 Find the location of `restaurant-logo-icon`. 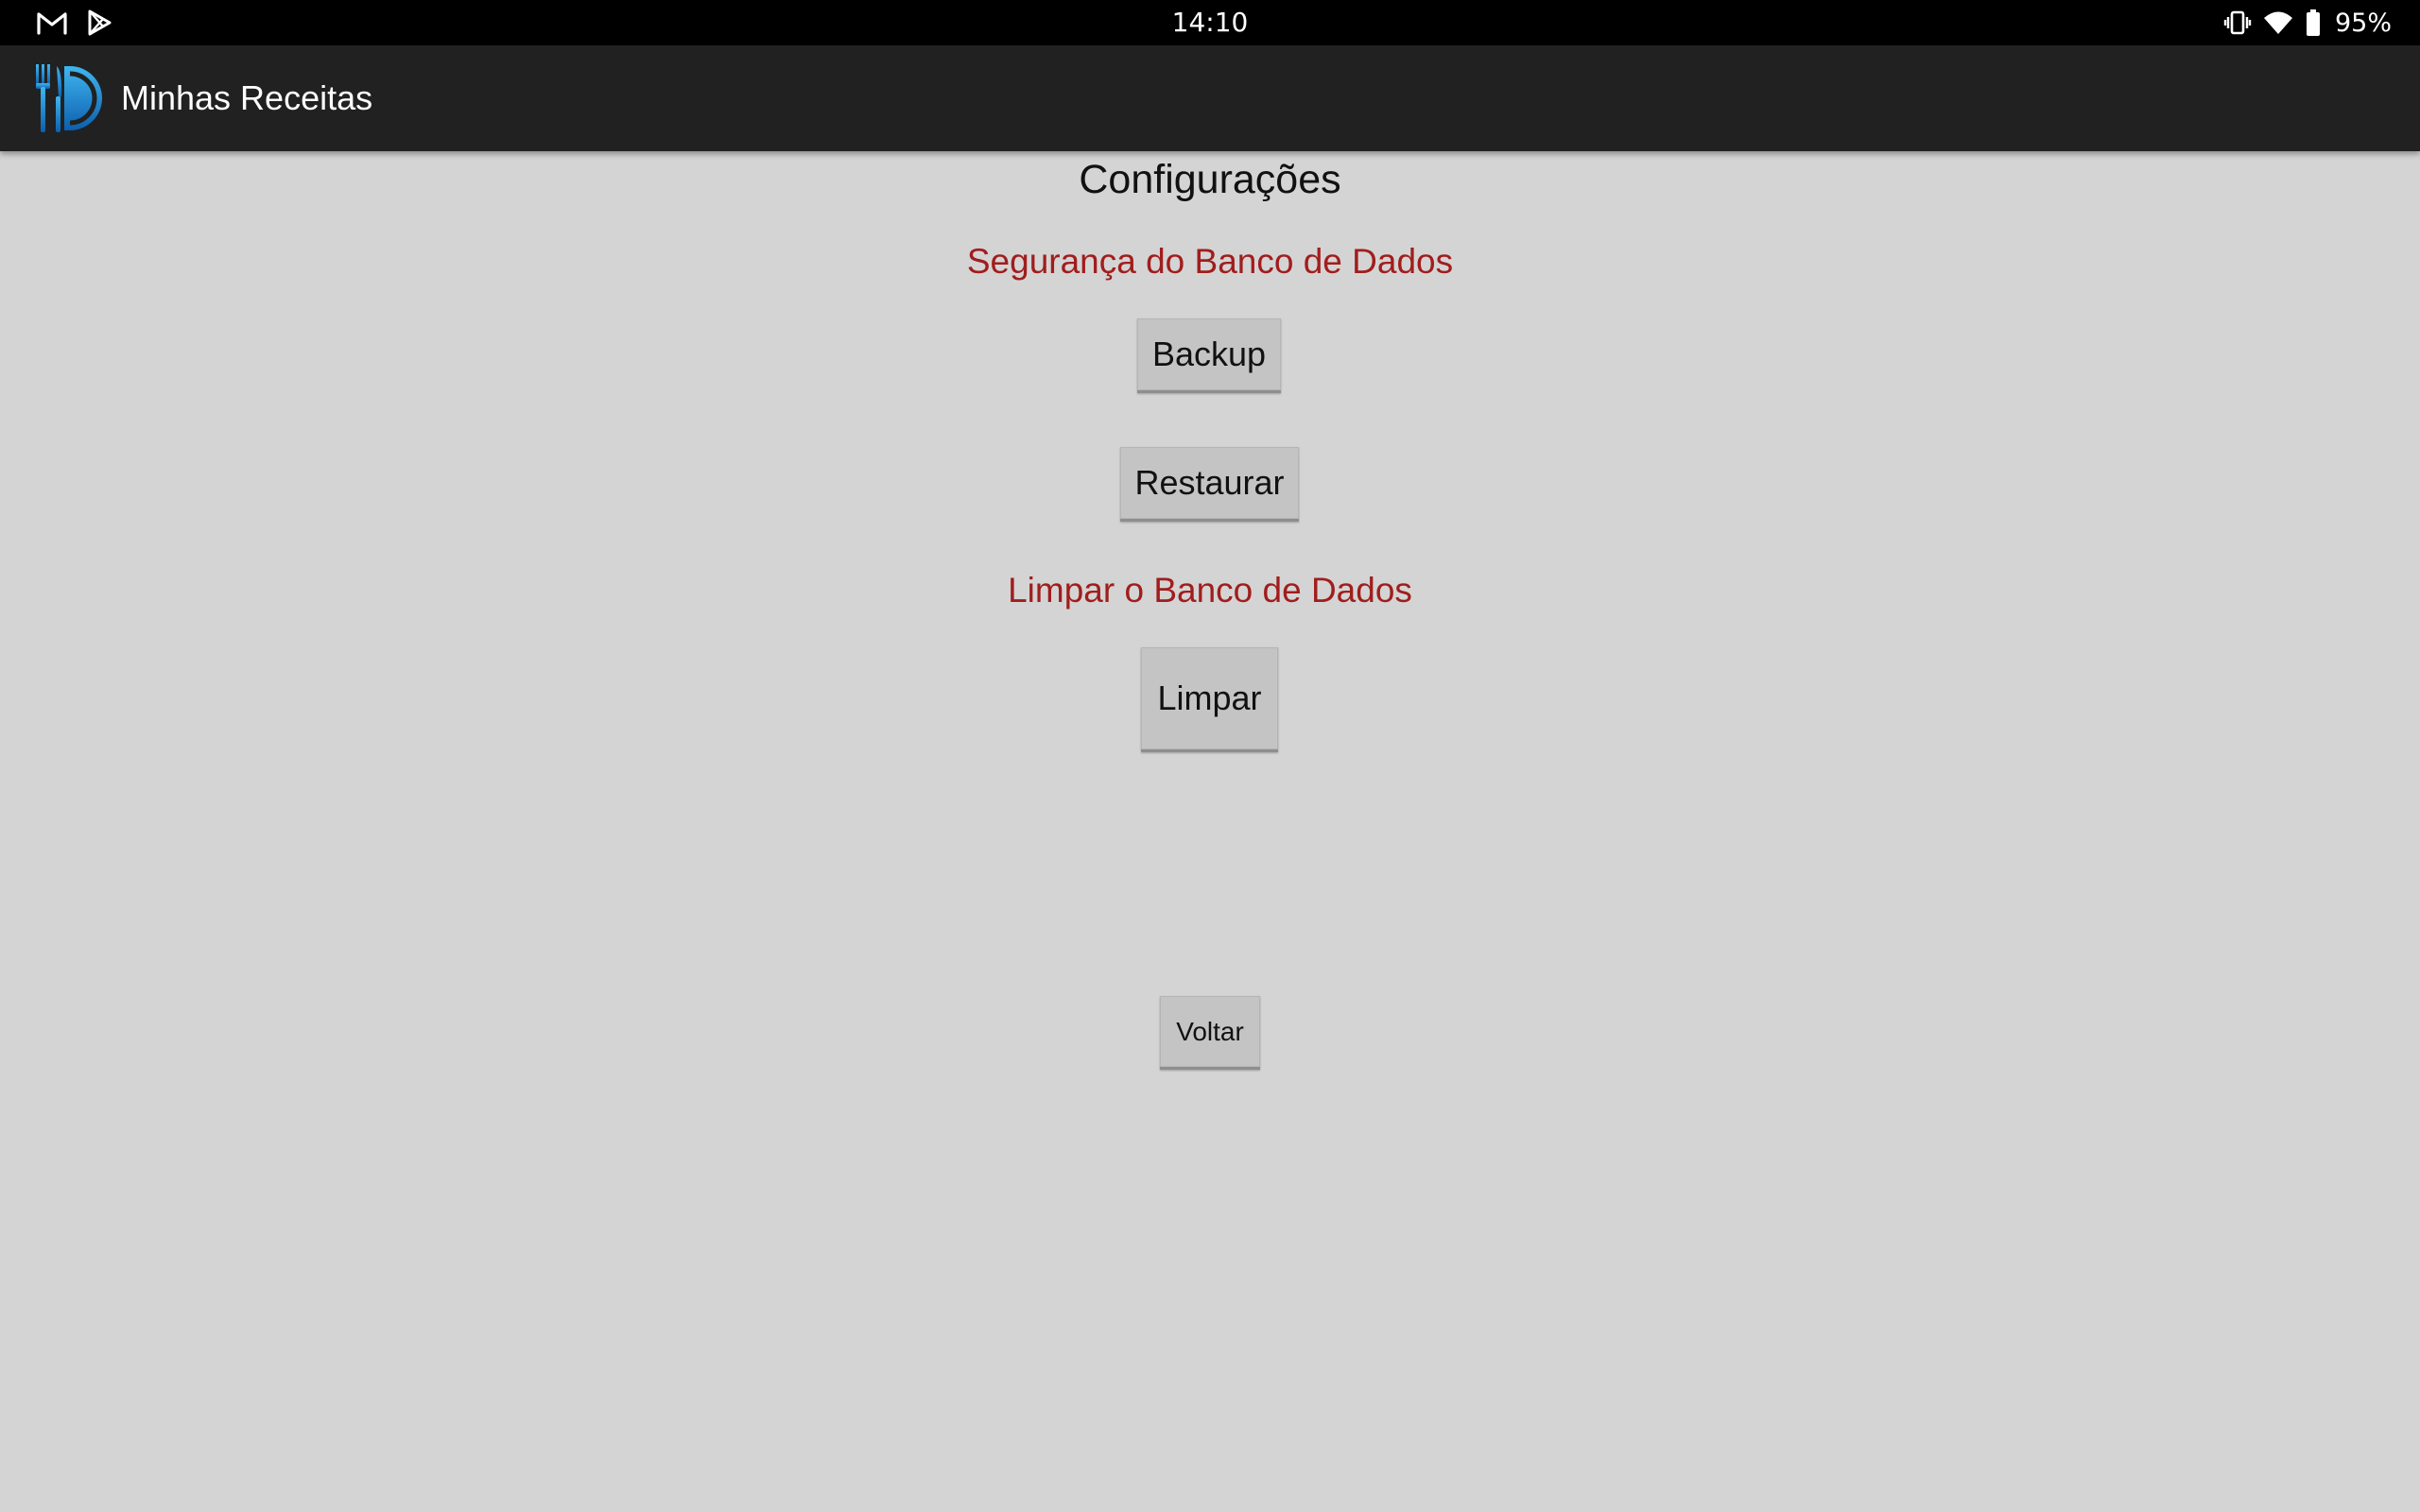

restaurant-logo-icon is located at coordinates (69, 98).